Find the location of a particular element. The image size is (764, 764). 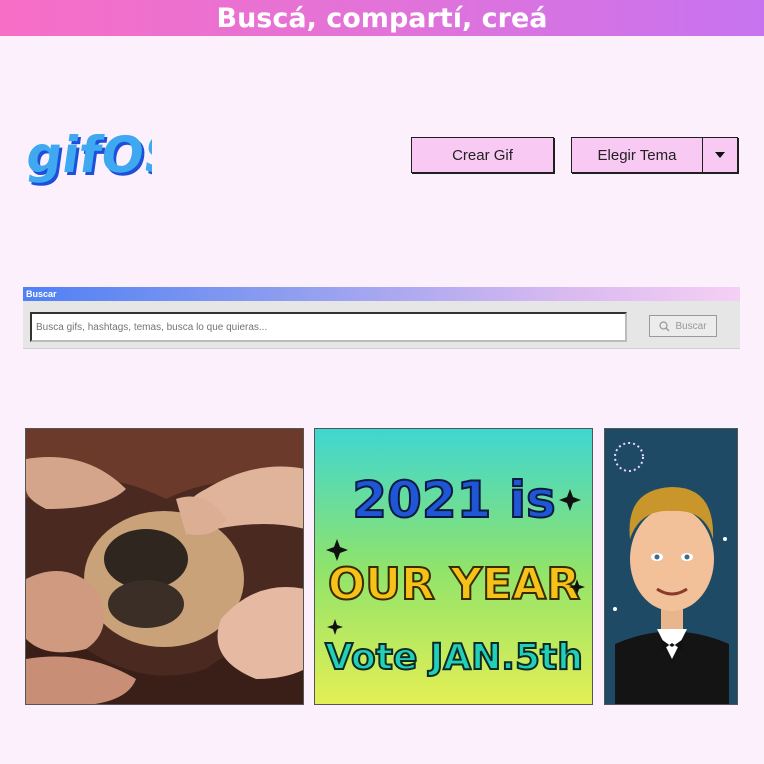

poster-line-3: Vote JAN.5th is located at coordinates (454, 657).